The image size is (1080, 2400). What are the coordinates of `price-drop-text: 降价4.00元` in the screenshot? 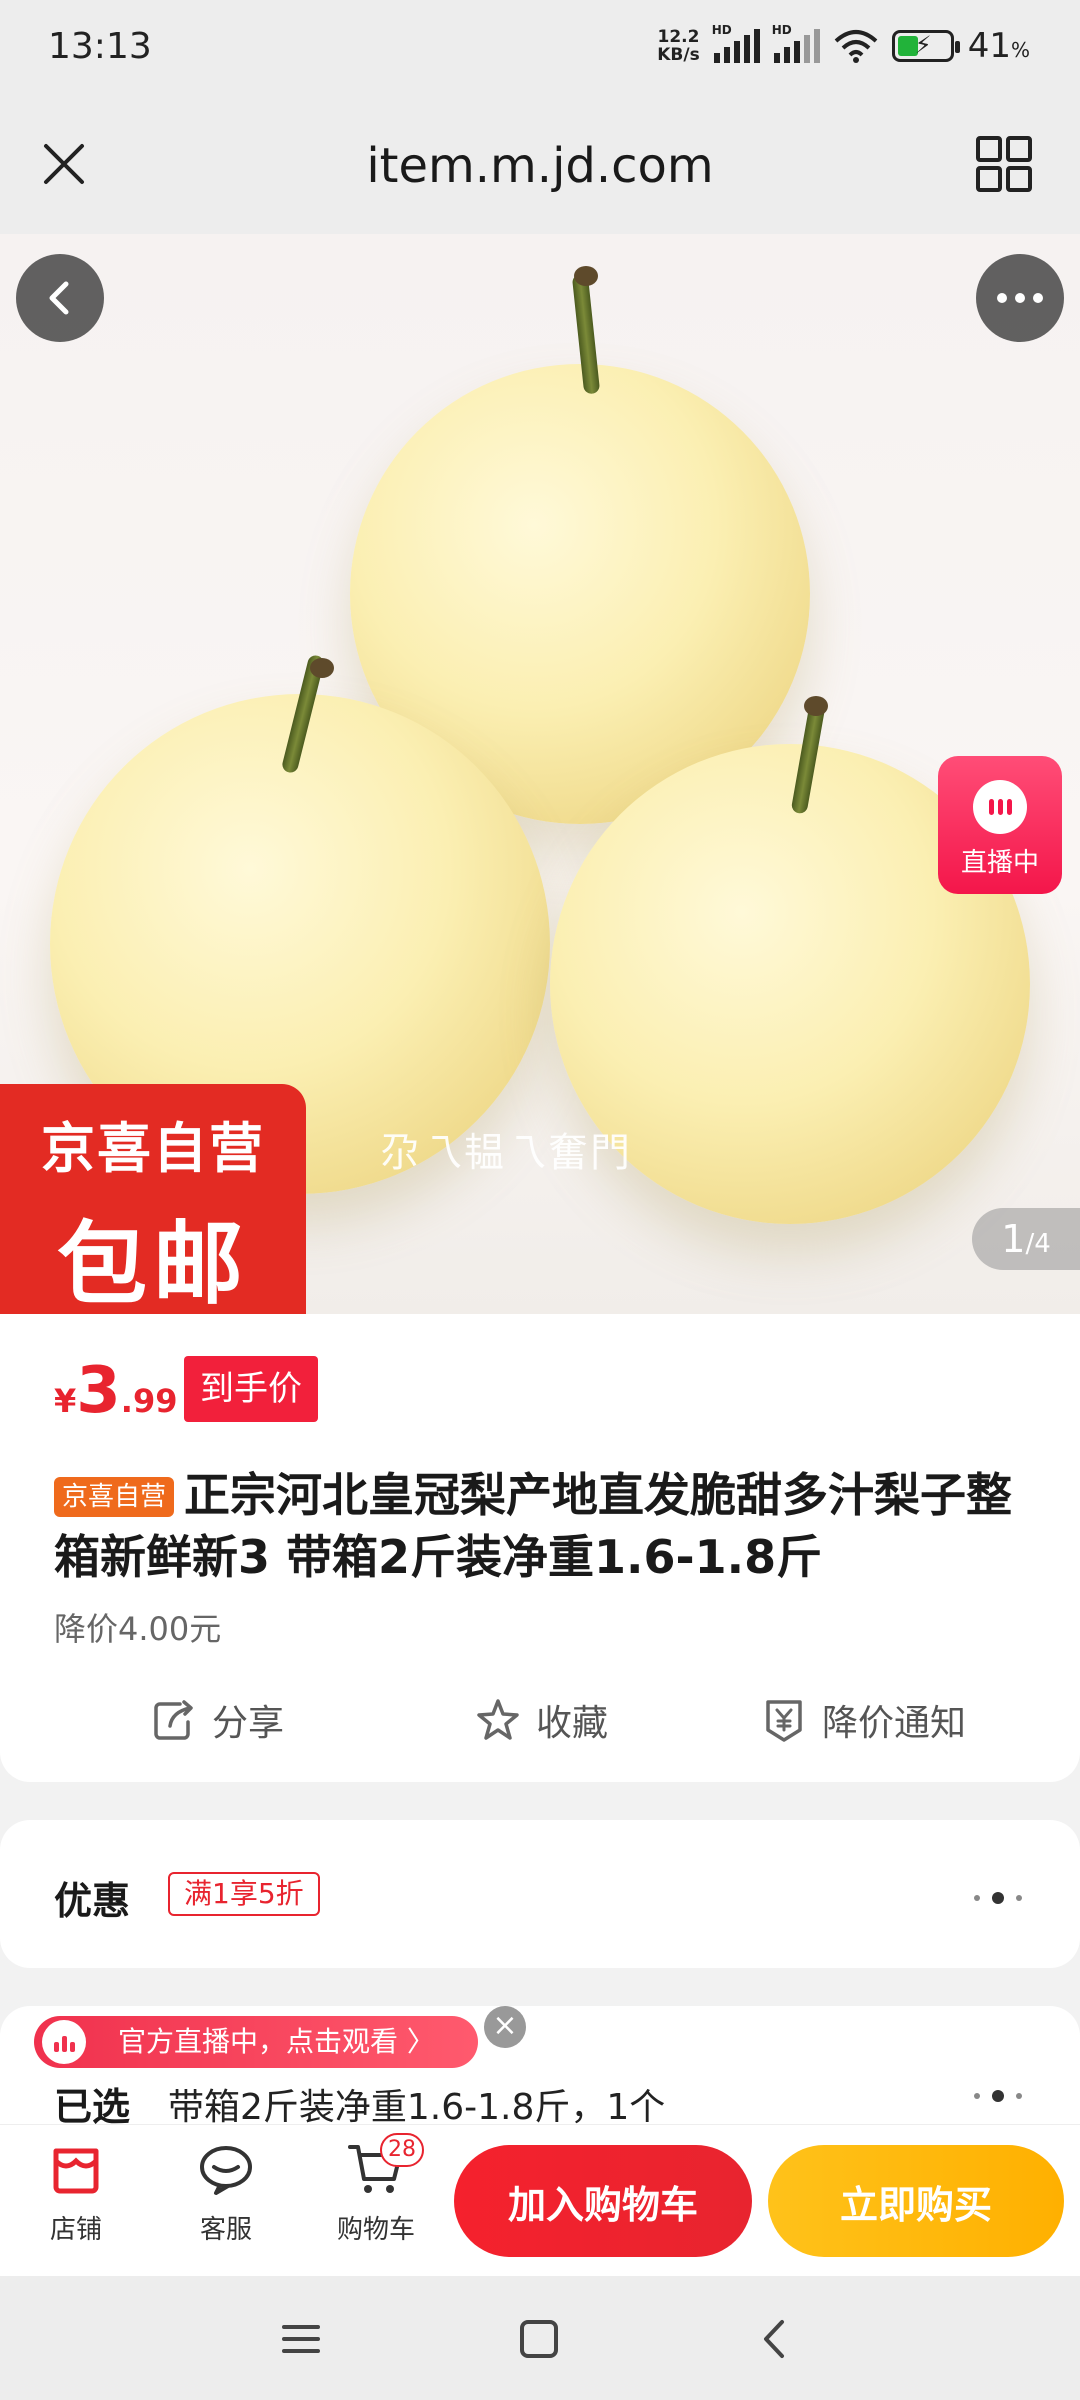 It's located at (138, 1629).